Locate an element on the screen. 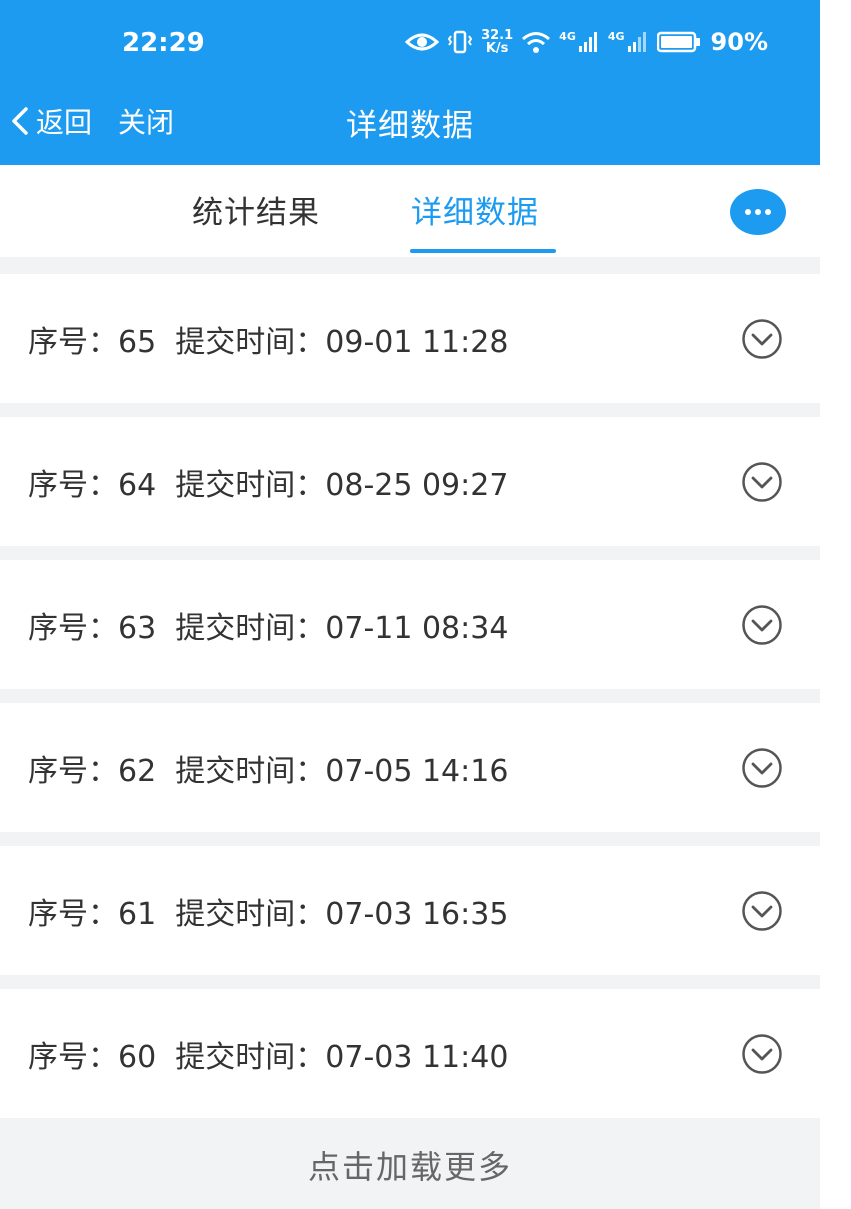  status-icons: 32.1 K/s 4G 4G 90% is located at coordinates (586, 42).